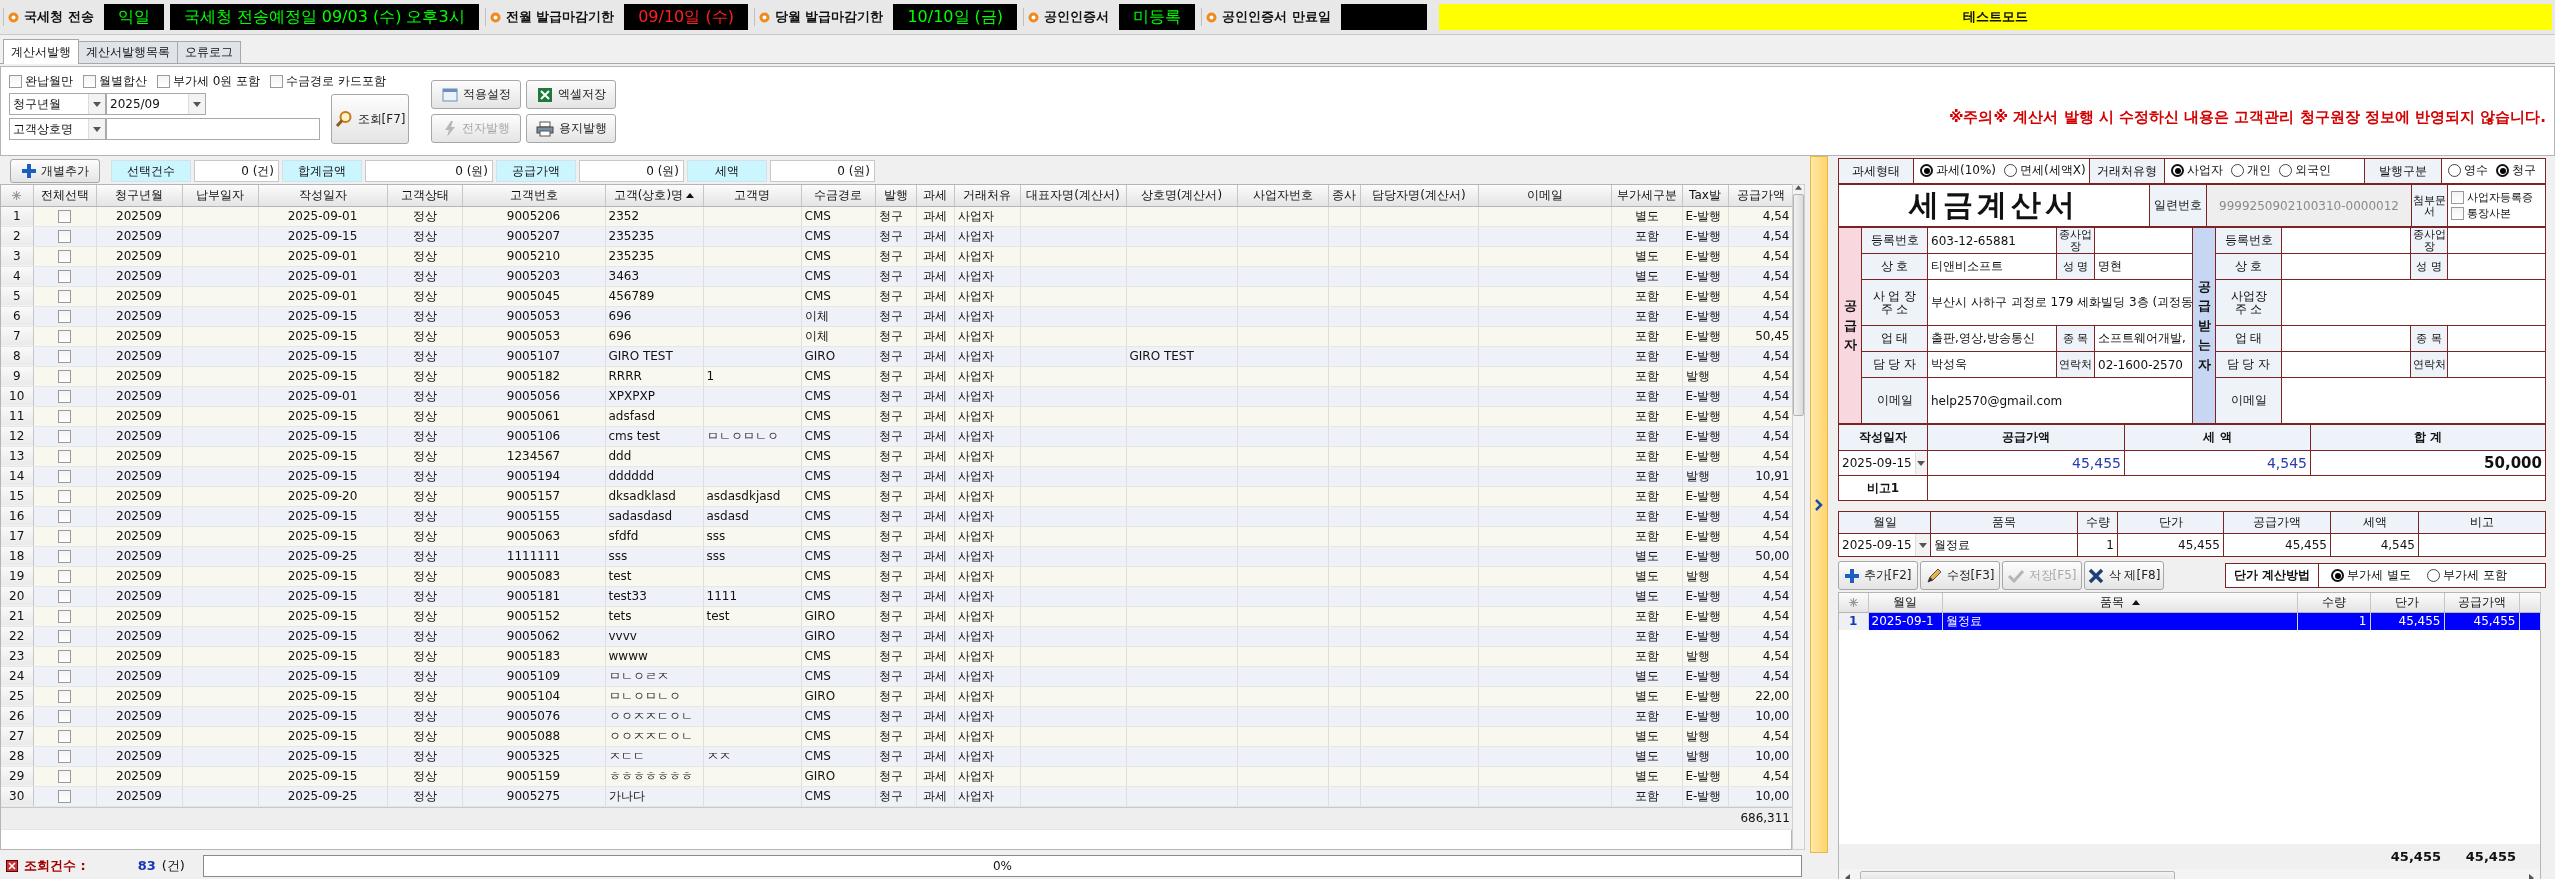 This screenshot has width=2555, height=879. What do you see at coordinates (1544, 195) in the screenshot?
I see `column-header: 이메일` at bounding box center [1544, 195].